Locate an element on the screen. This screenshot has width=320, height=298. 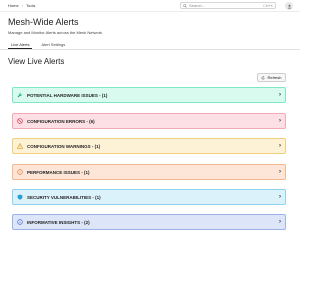
user-icon is located at coordinates (289, 6).